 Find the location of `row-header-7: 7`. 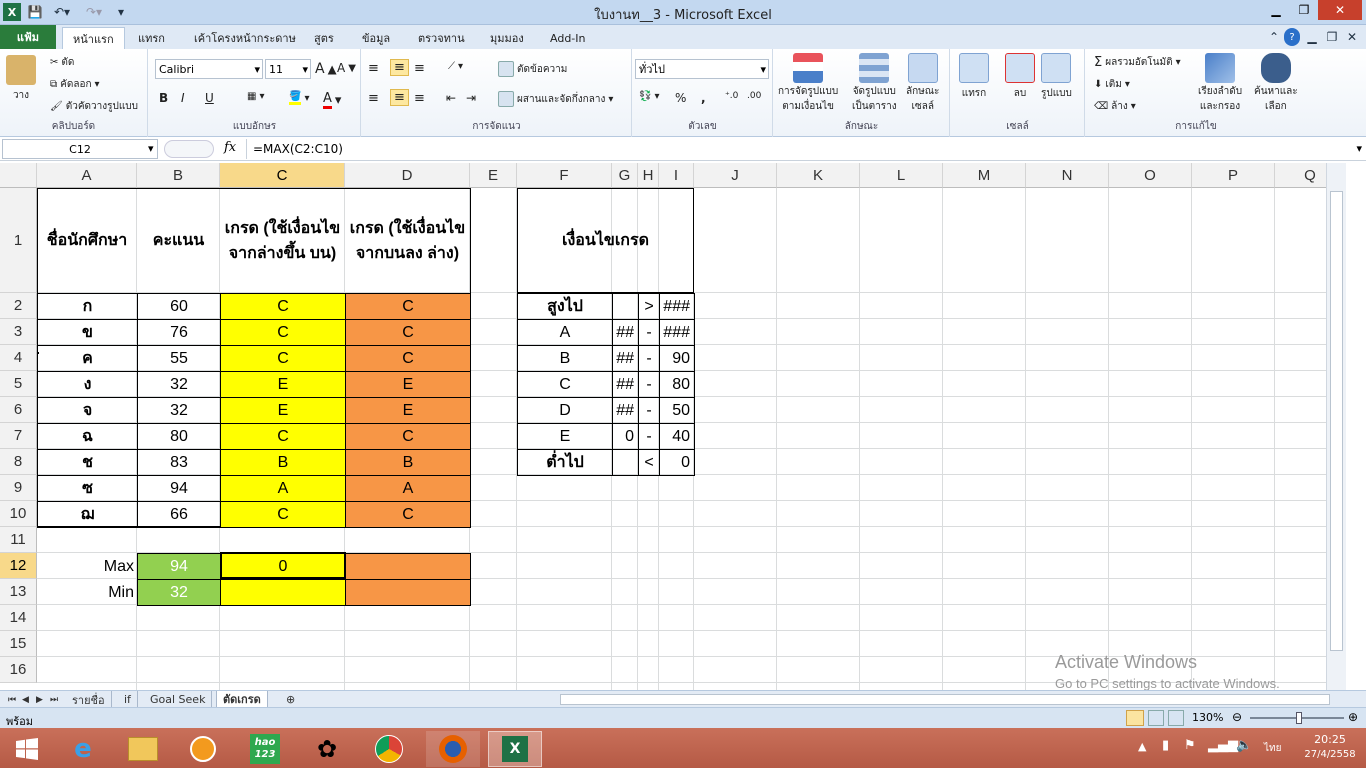

row-header-7: 7 is located at coordinates (18, 436).